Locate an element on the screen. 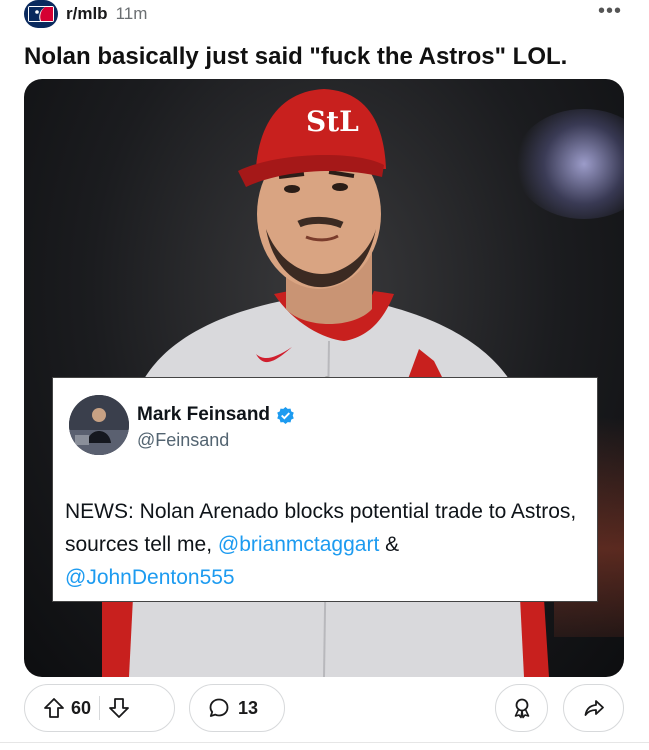 The height and width of the screenshot is (750, 649). upvote-count: 60 is located at coordinates (81, 707).